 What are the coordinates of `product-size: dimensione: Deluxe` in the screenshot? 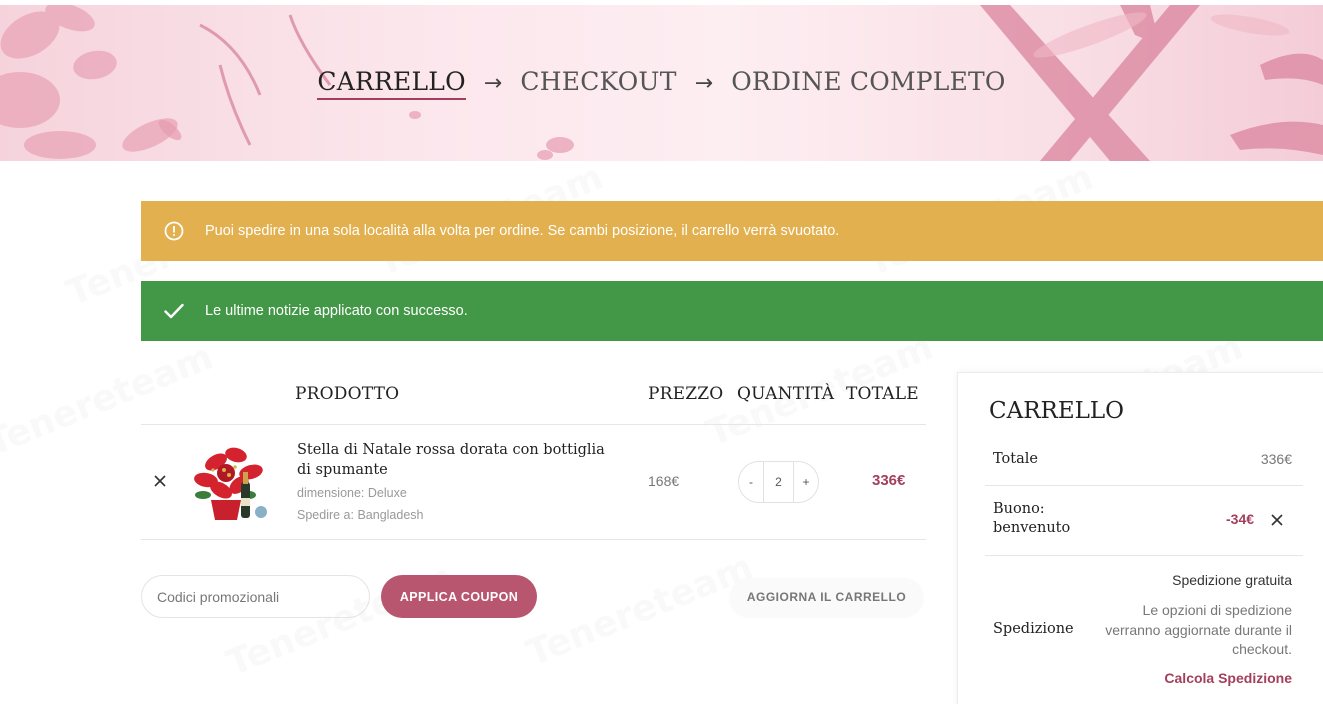 It's located at (352, 493).